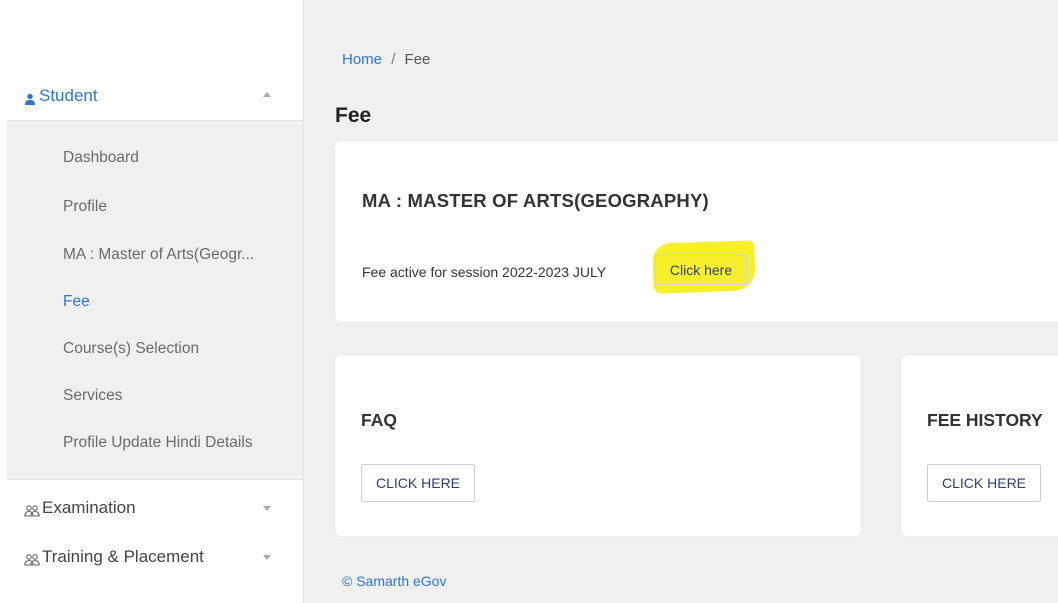 This screenshot has height=603, width=1058. I want to click on page-title: Fee, so click(353, 115).